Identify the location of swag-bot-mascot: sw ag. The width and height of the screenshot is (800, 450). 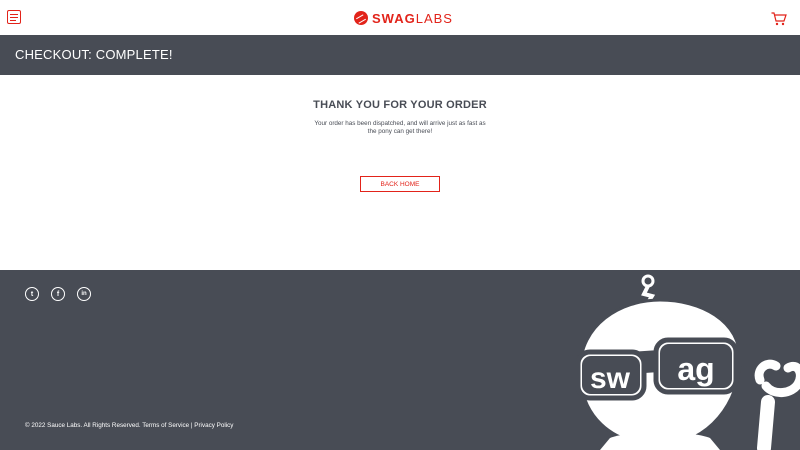
(684, 362).